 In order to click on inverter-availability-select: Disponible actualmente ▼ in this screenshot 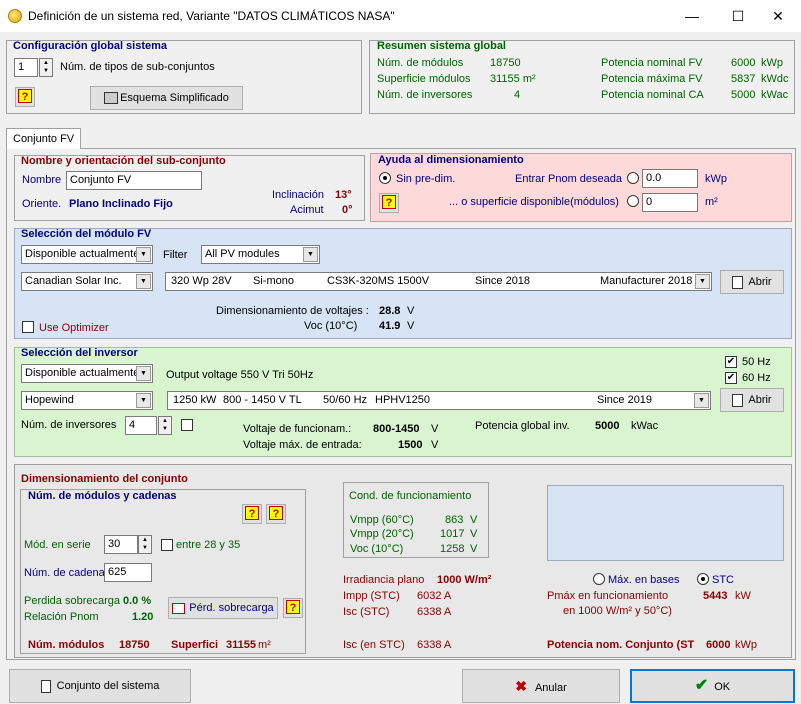, I will do `click(87, 373)`.